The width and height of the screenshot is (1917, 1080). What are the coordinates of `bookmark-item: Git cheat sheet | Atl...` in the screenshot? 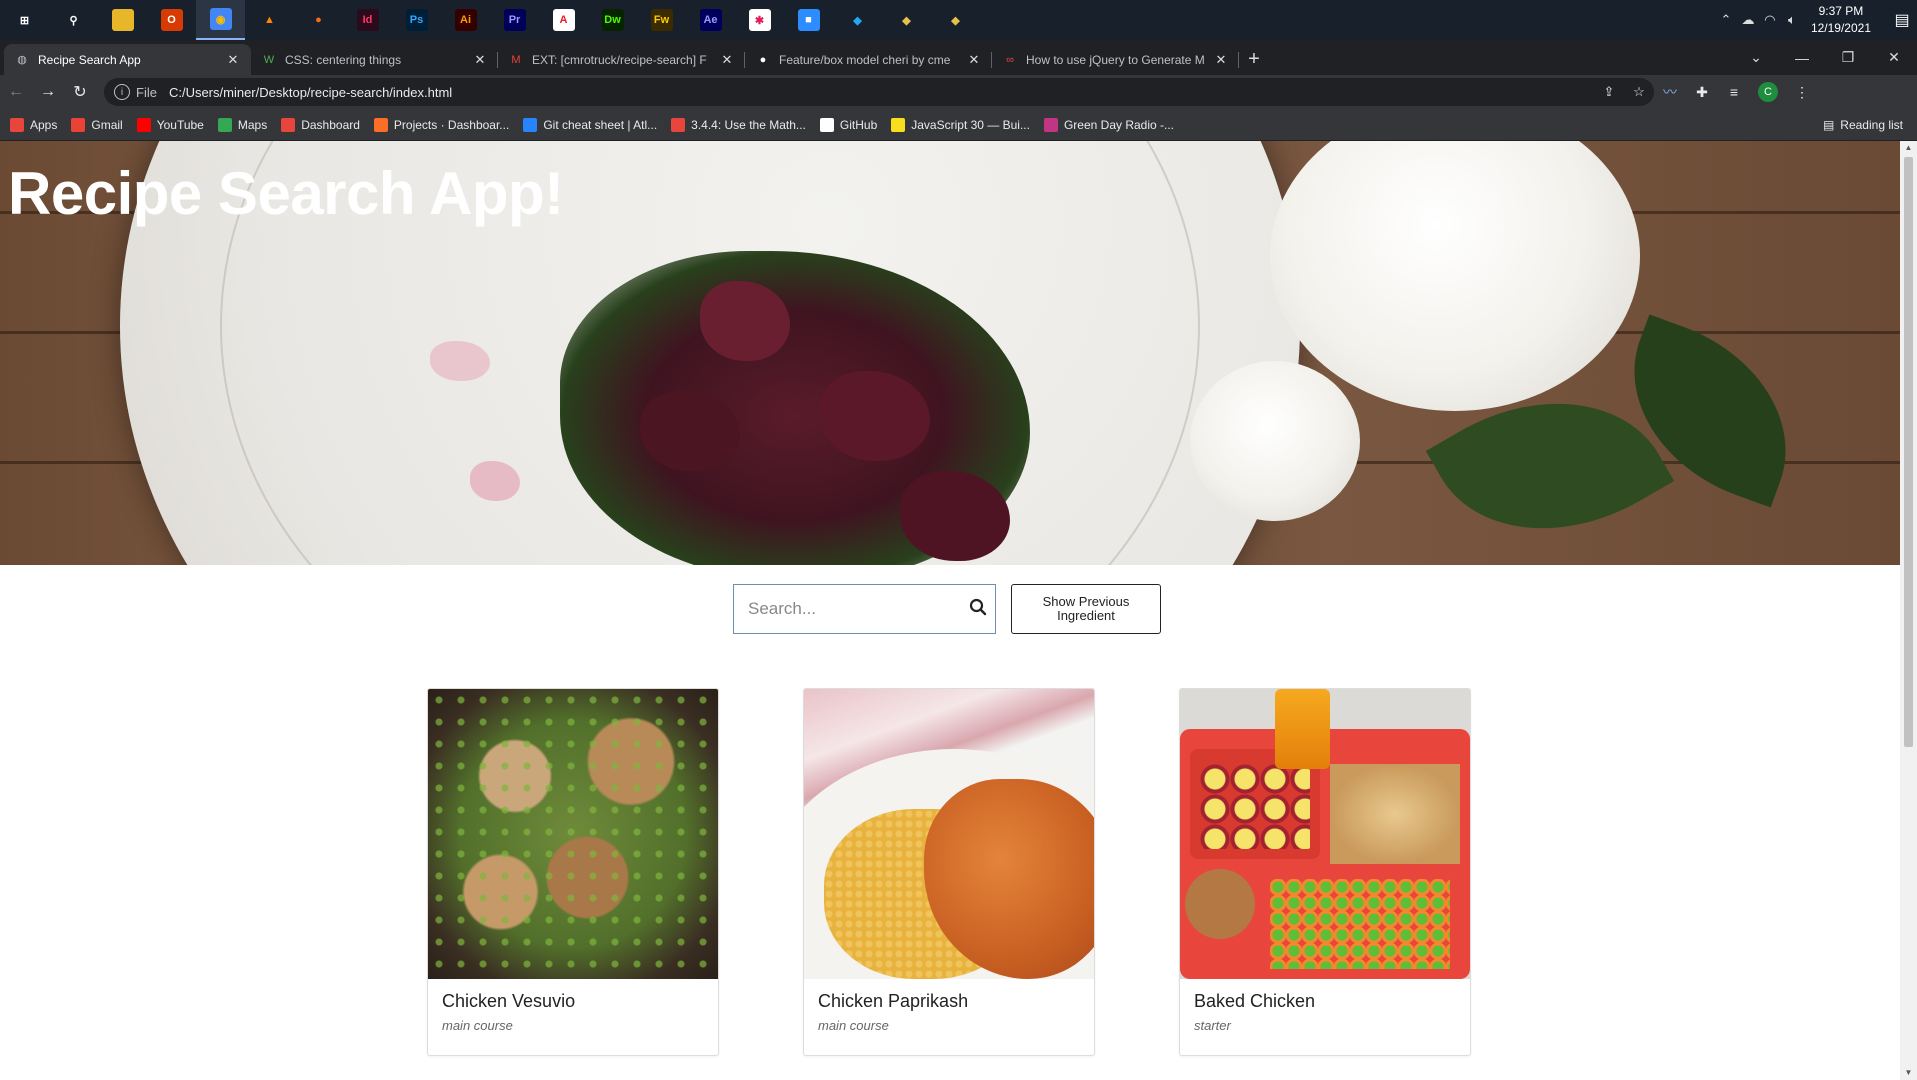 It's located at (590, 124).